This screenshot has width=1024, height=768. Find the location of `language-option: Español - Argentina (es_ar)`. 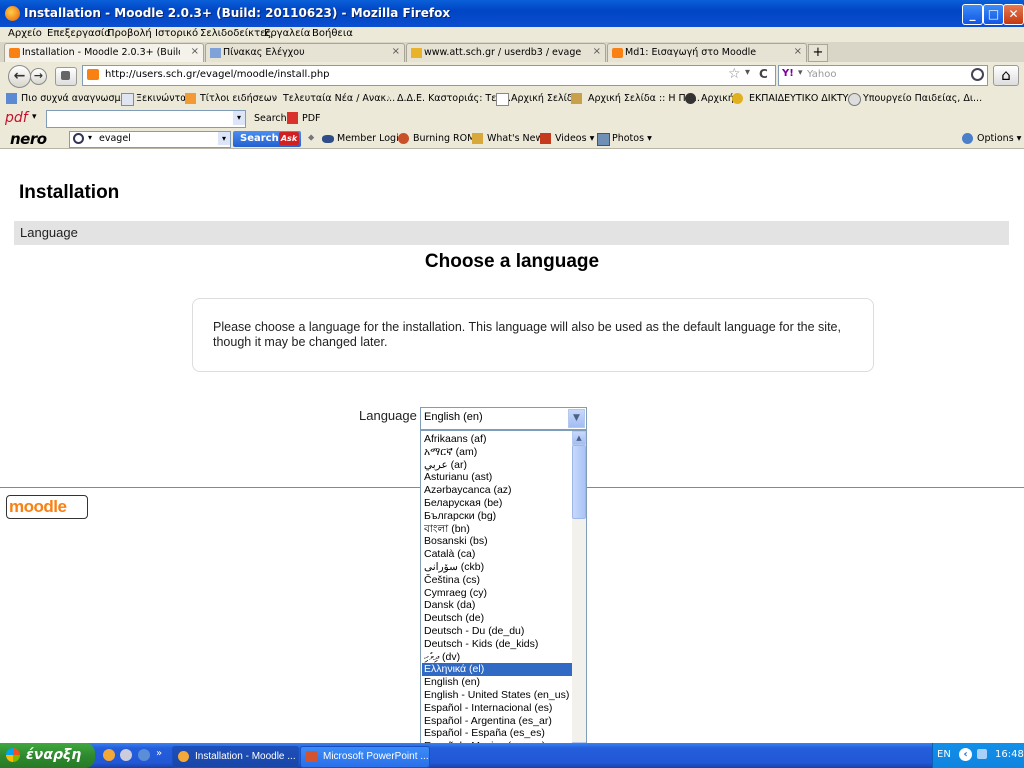

language-option: Español - Argentina (es_ar) is located at coordinates (498, 721).